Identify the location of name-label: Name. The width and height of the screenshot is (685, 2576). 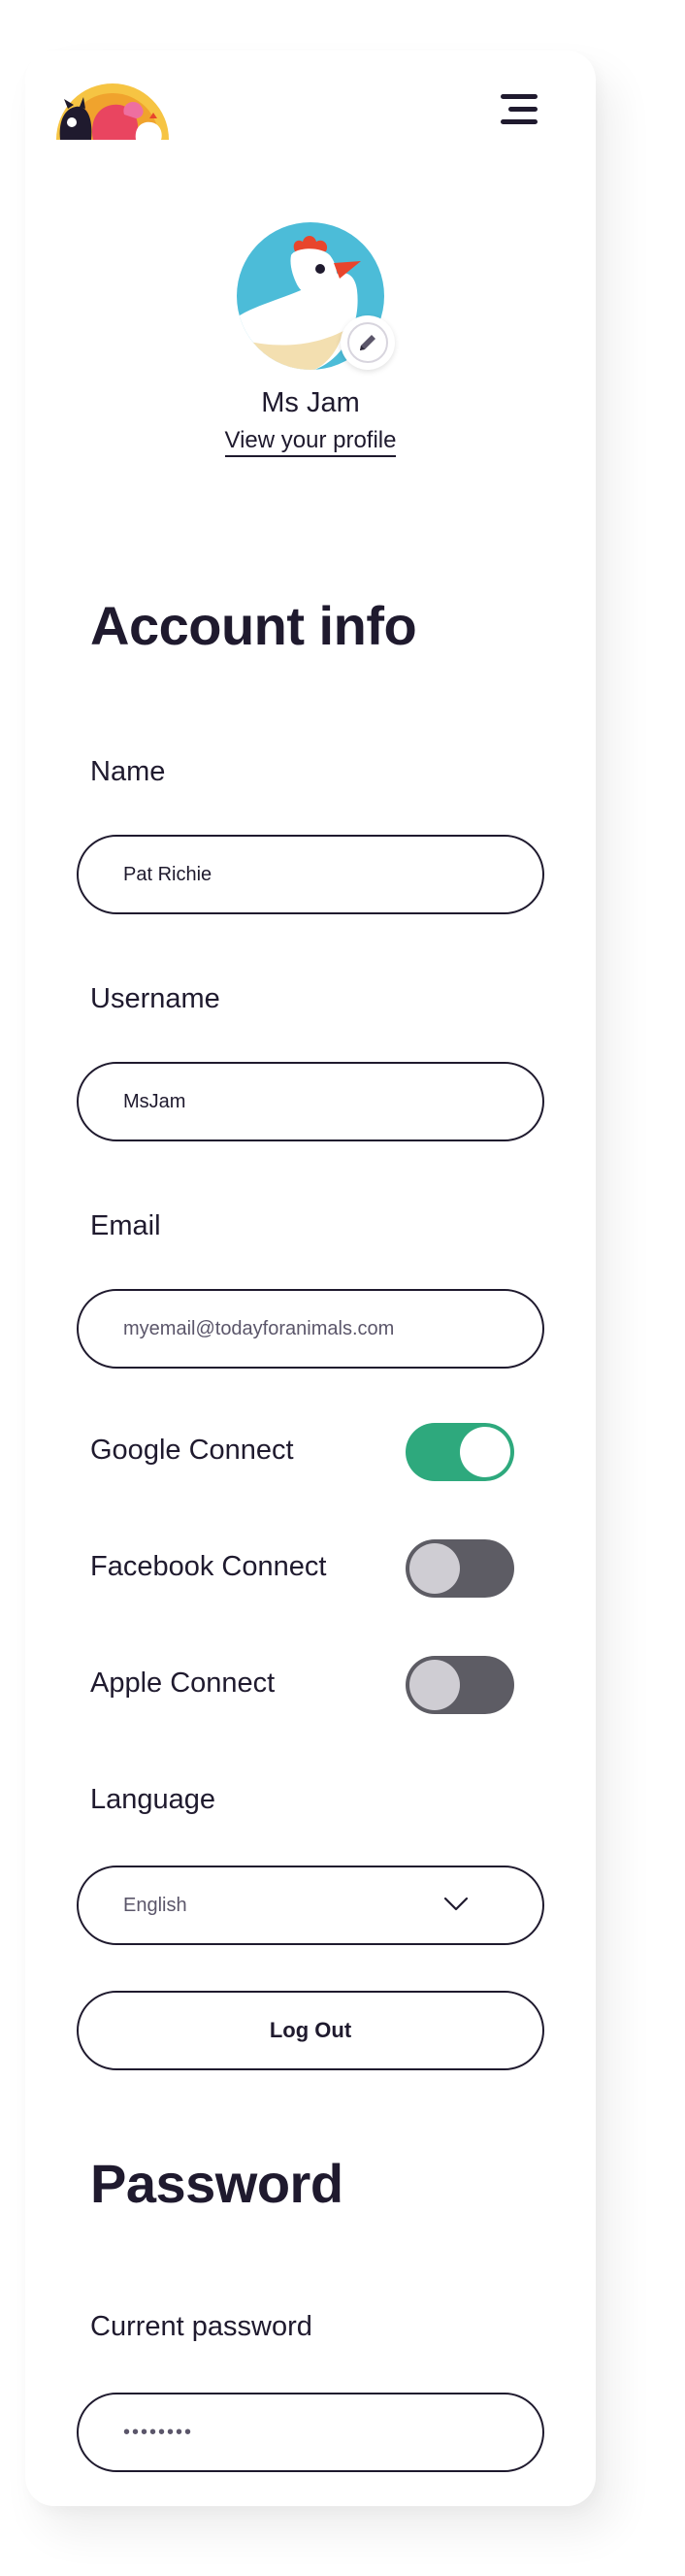
(128, 771).